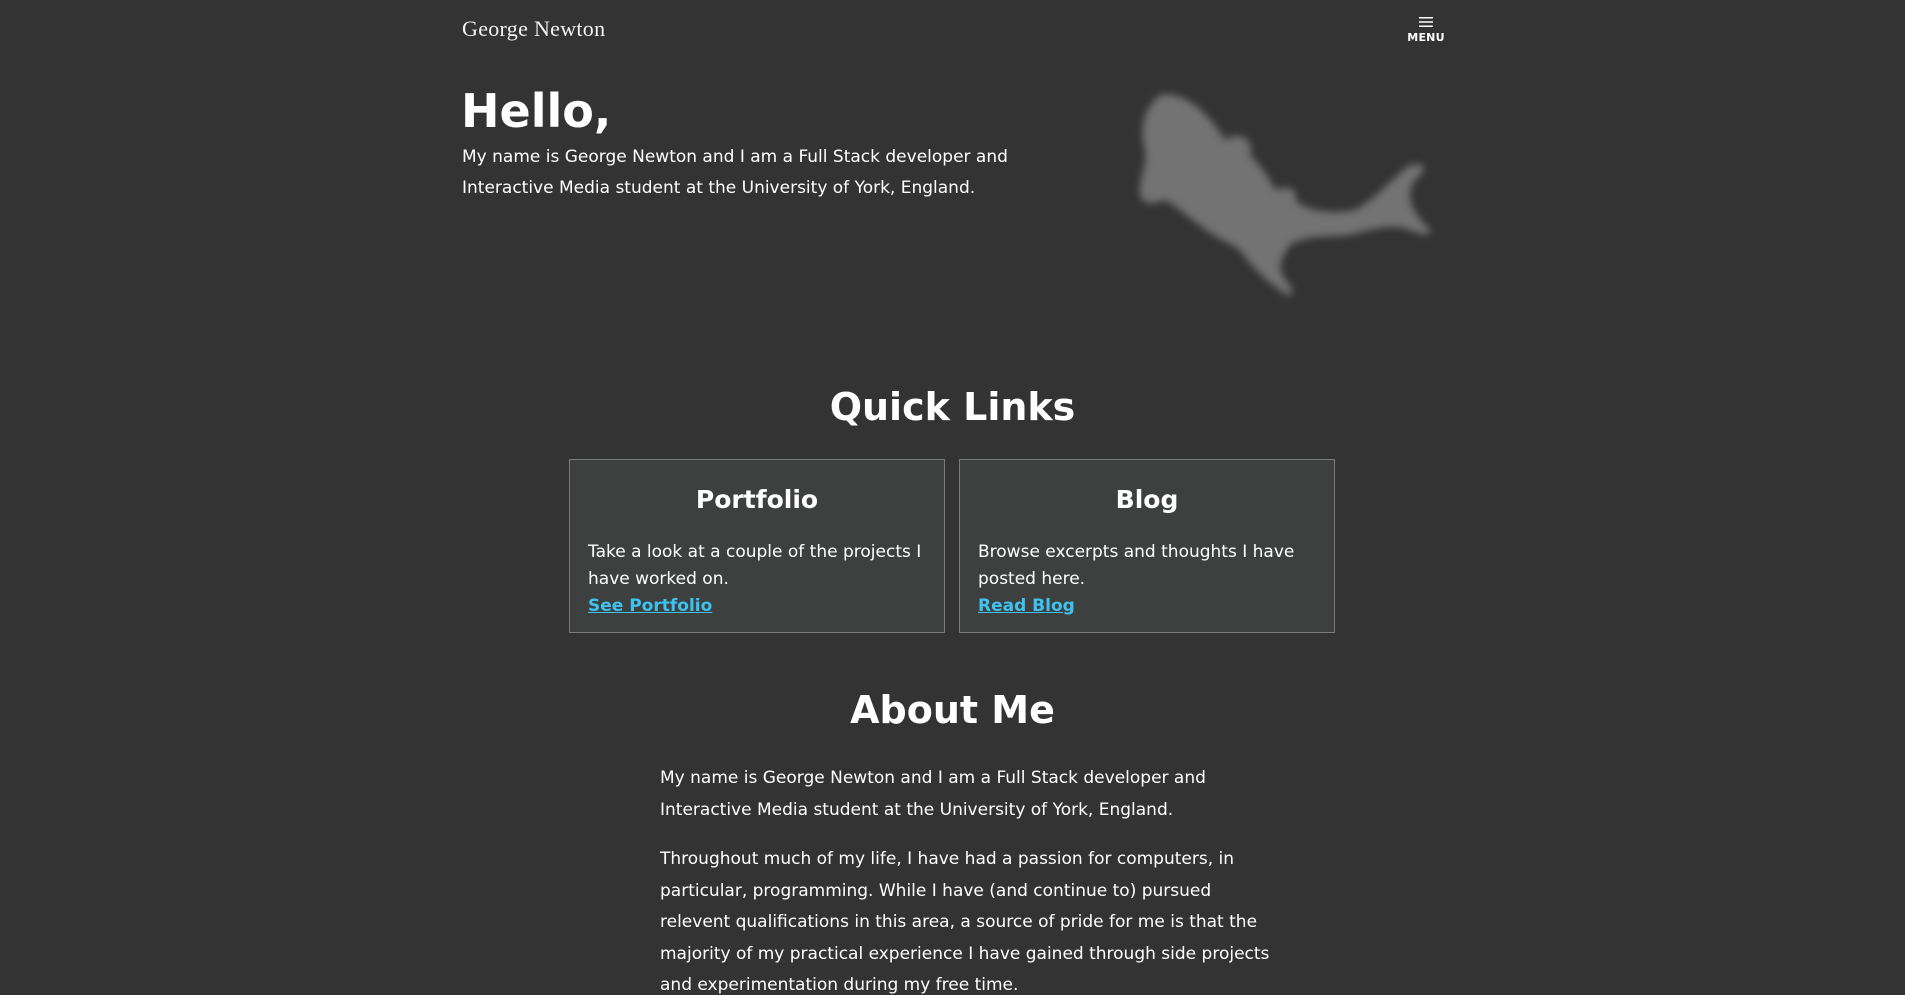  What do you see at coordinates (952, 407) in the screenshot?
I see `quick-links-heading: Quick Links` at bounding box center [952, 407].